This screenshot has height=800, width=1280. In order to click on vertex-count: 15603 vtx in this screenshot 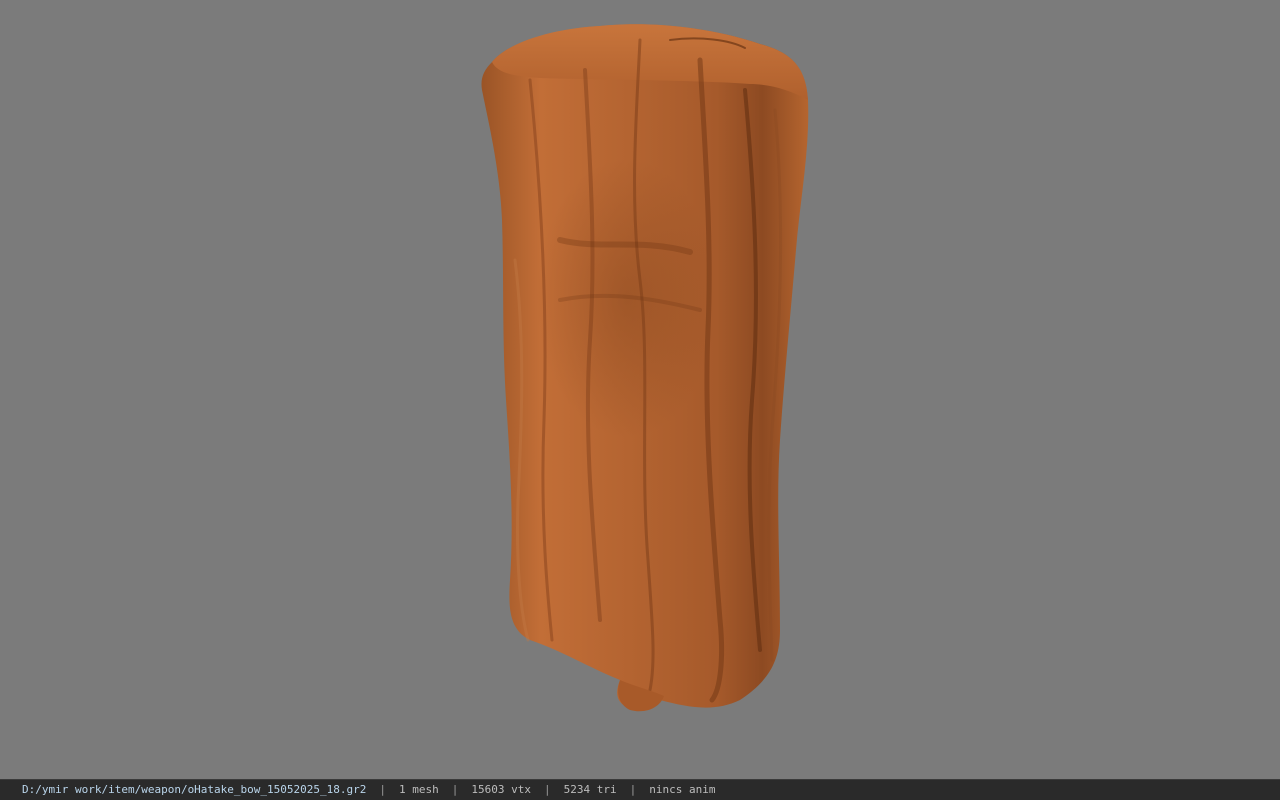, I will do `click(501, 789)`.